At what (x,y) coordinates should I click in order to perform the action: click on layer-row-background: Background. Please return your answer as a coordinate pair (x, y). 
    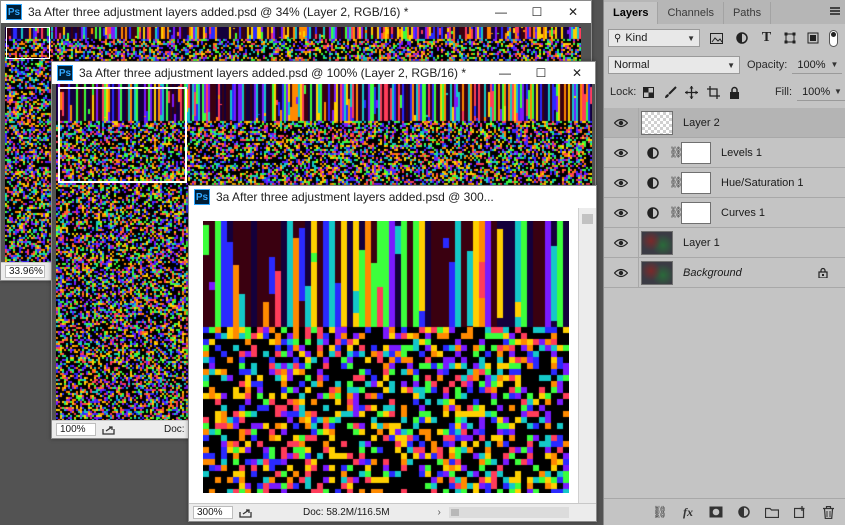
    Looking at the image, I should click on (724, 273).